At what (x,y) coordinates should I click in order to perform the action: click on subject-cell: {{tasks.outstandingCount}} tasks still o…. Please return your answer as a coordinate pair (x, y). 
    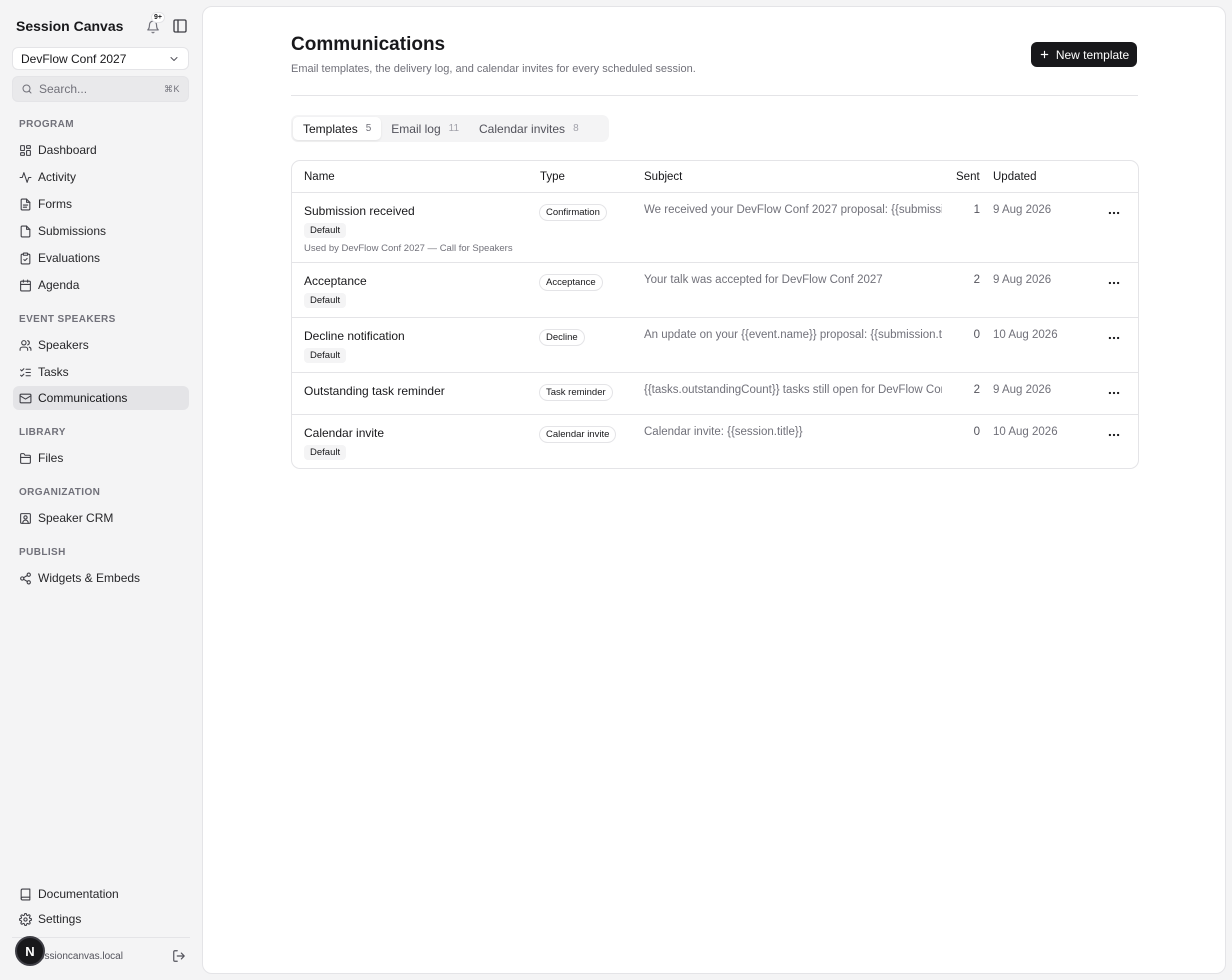
    Looking at the image, I should click on (793, 390).